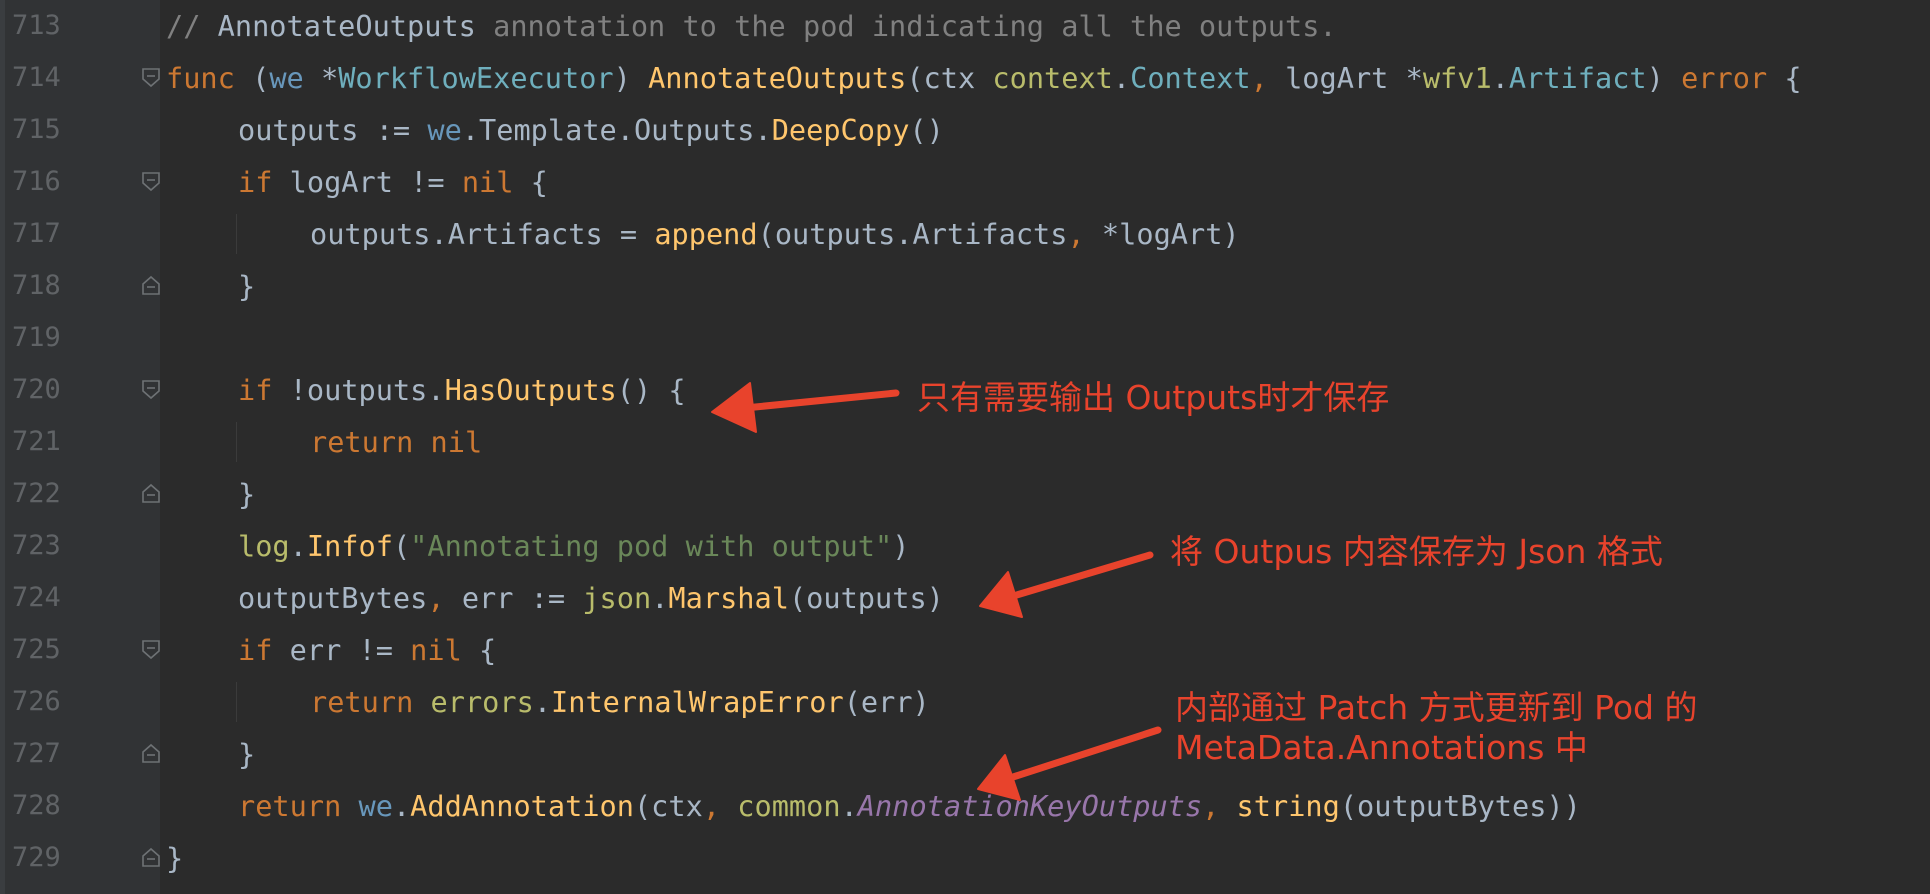 The image size is (1930, 894). I want to click on arrow-hasoutputs, so click(805, 407).